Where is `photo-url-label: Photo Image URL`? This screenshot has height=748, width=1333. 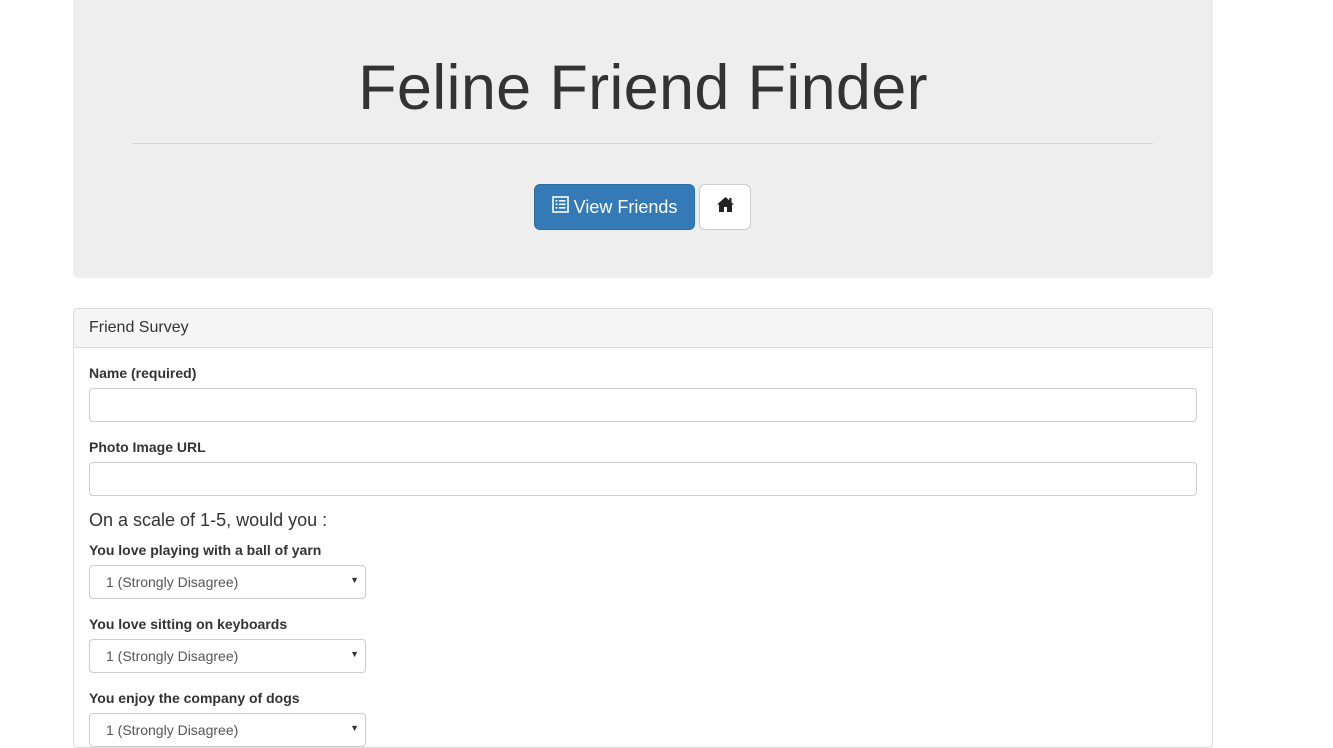 photo-url-label: Photo Image URL is located at coordinates (147, 447).